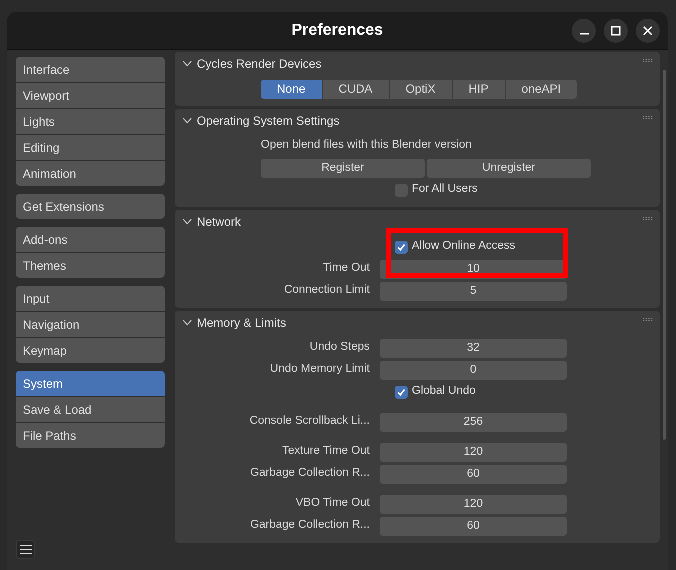 This screenshot has height=570, width=676. What do you see at coordinates (90, 206) in the screenshot?
I see `sidebar-item: Get Extensions` at bounding box center [90, 206].